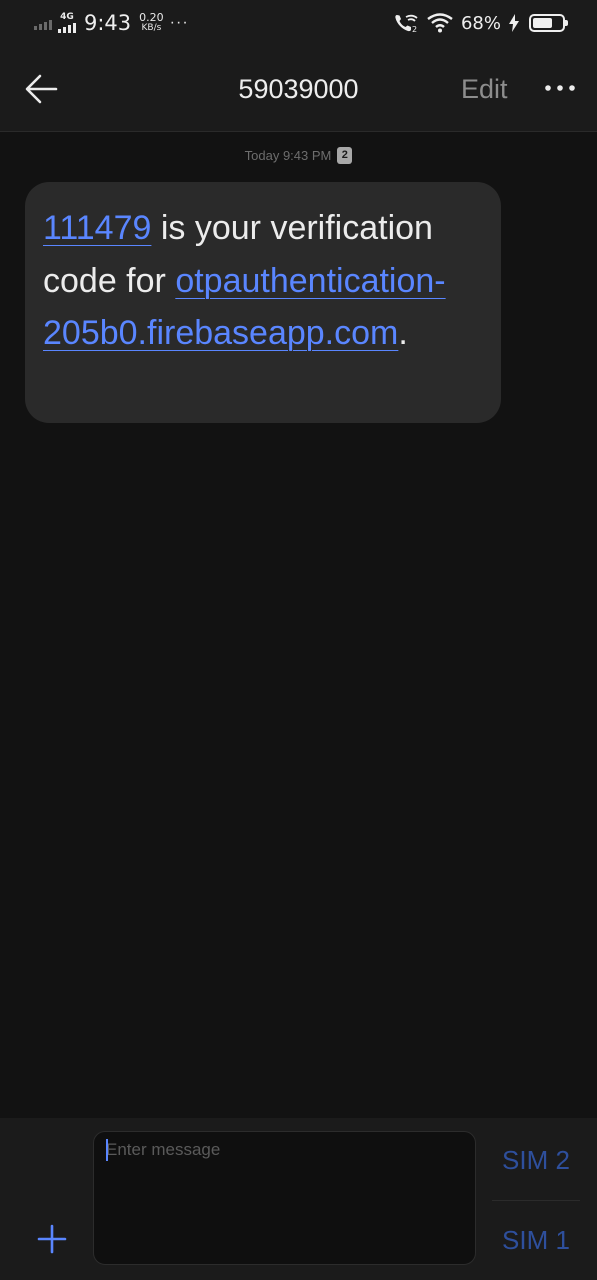  What do you see at coordinates (536, 1200) in the screenshot?
I see `sim-divider` at bounding box center [536, 1200].